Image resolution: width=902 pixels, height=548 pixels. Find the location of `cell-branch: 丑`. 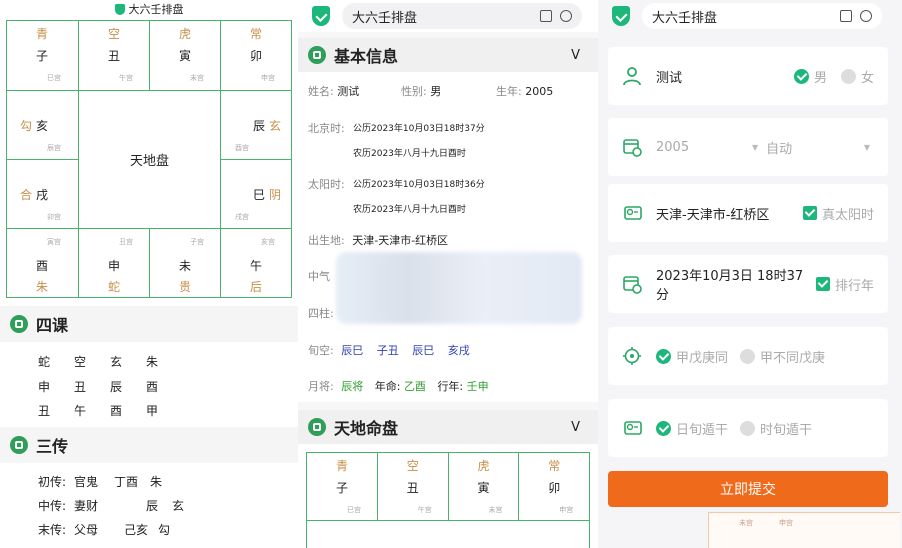

cell-branch: 丑 is located at coordinates (412, 488).